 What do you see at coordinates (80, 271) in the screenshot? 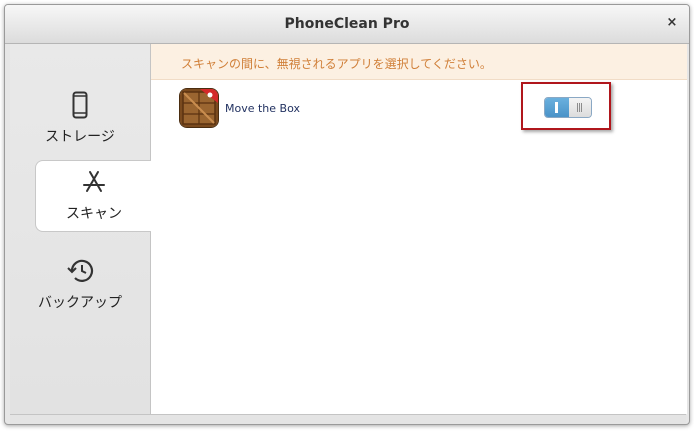
I see `history-icon` at bounding box center [80, 271].